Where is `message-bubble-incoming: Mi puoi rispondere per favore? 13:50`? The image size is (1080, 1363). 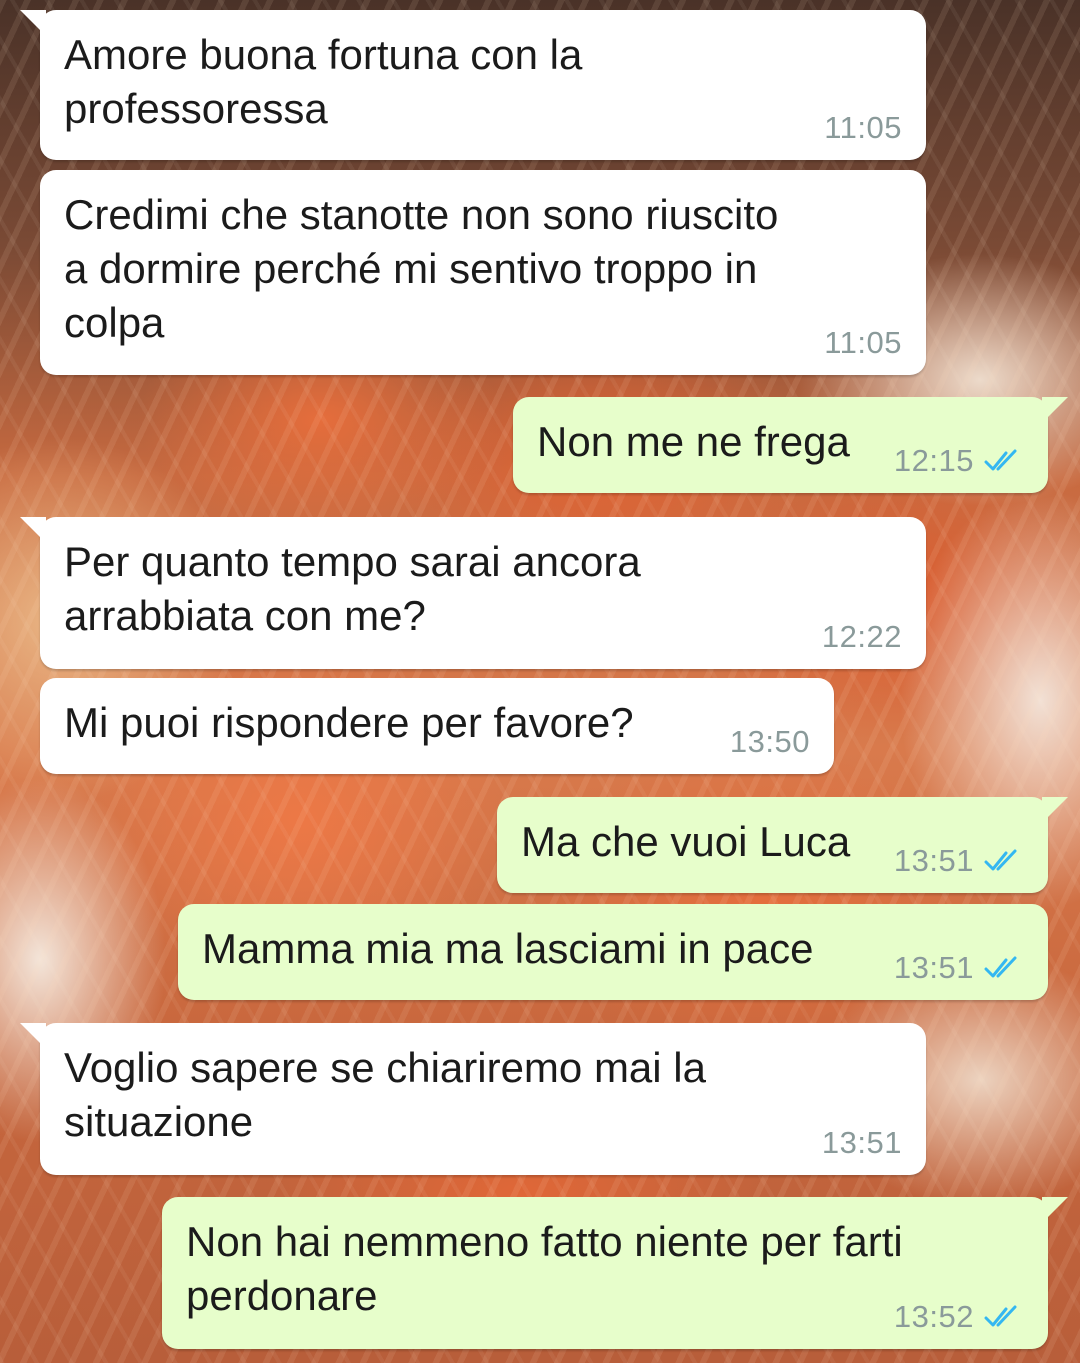 message-bubble-incoming: Mi puoi rispondere per favore? 13:50 is located at coordinates (437, 726).